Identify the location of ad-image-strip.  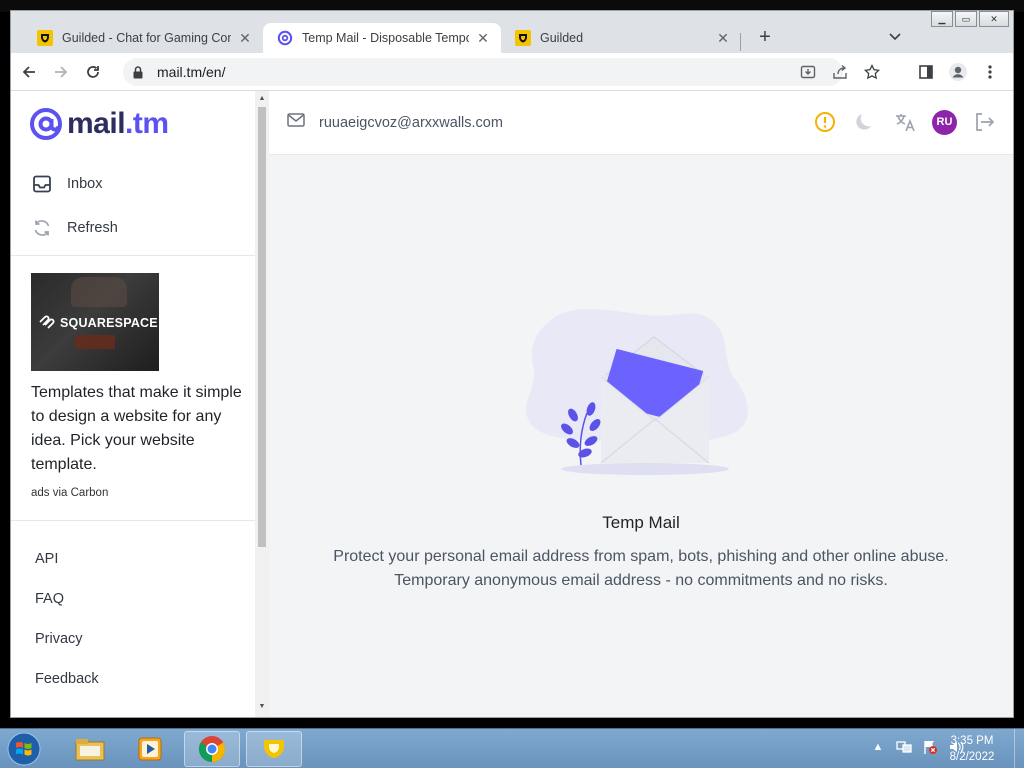
(95, 342).